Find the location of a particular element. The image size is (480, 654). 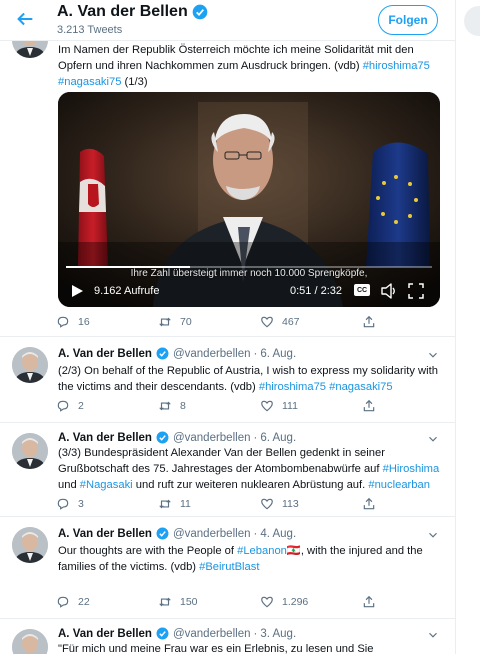

retweet-button: 70 is located at coordinates (175, 322).